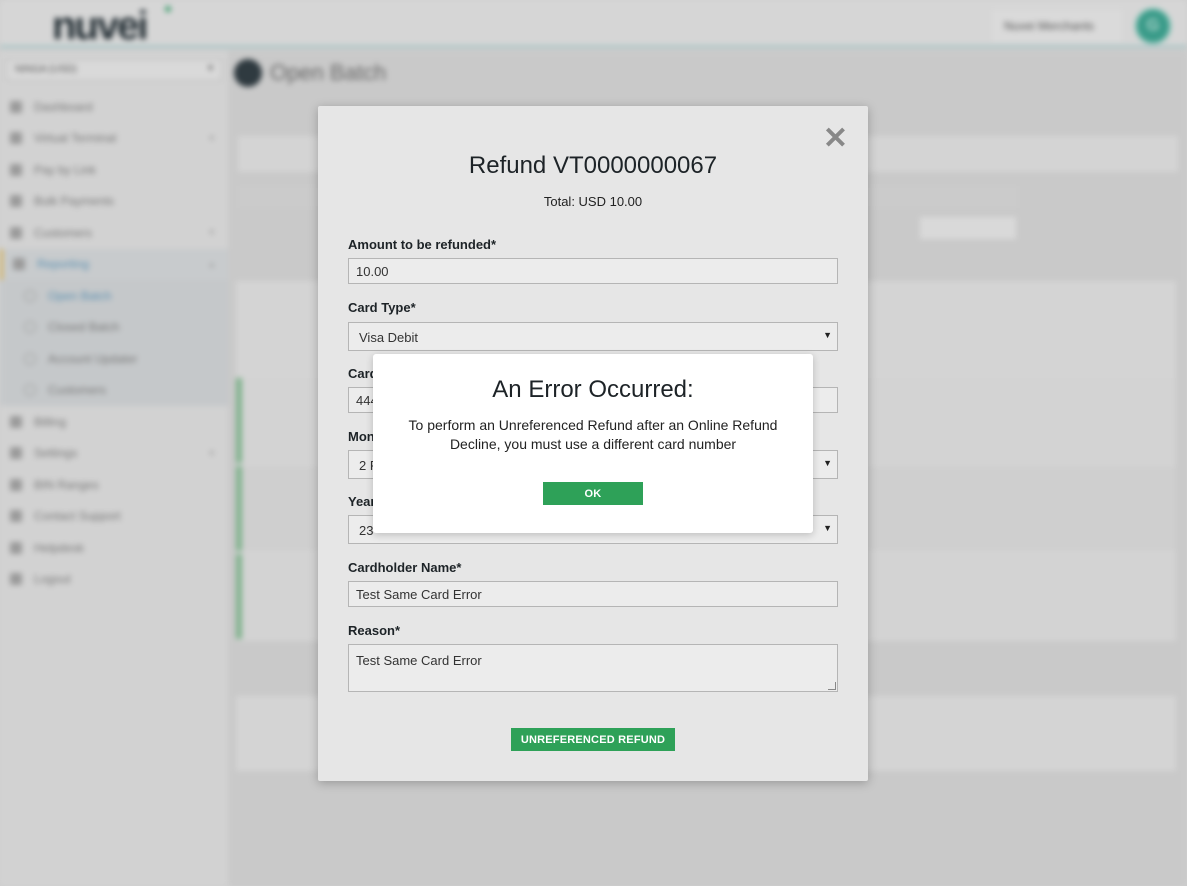 Image resolution: width=1187 pixels, height=886 pixels. What do you see at coordinates (1057, 26) in the screenshot?
I see `merchant-selector: Nuvei Merchants` at bounding box center [1057, 26].